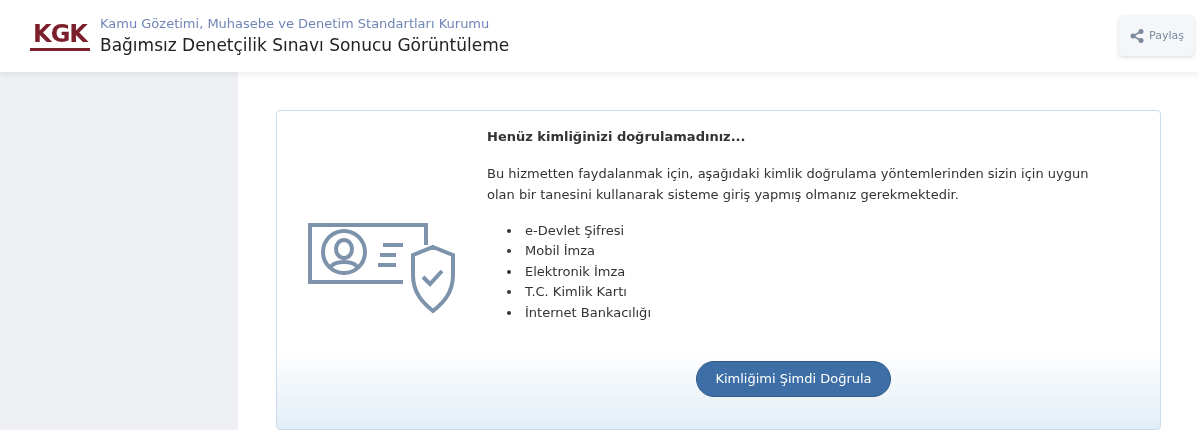 The width and height of the screenshot is (1199, 430). I want to click on method-item: e-Devlet Şifresi, so click(575, 230).